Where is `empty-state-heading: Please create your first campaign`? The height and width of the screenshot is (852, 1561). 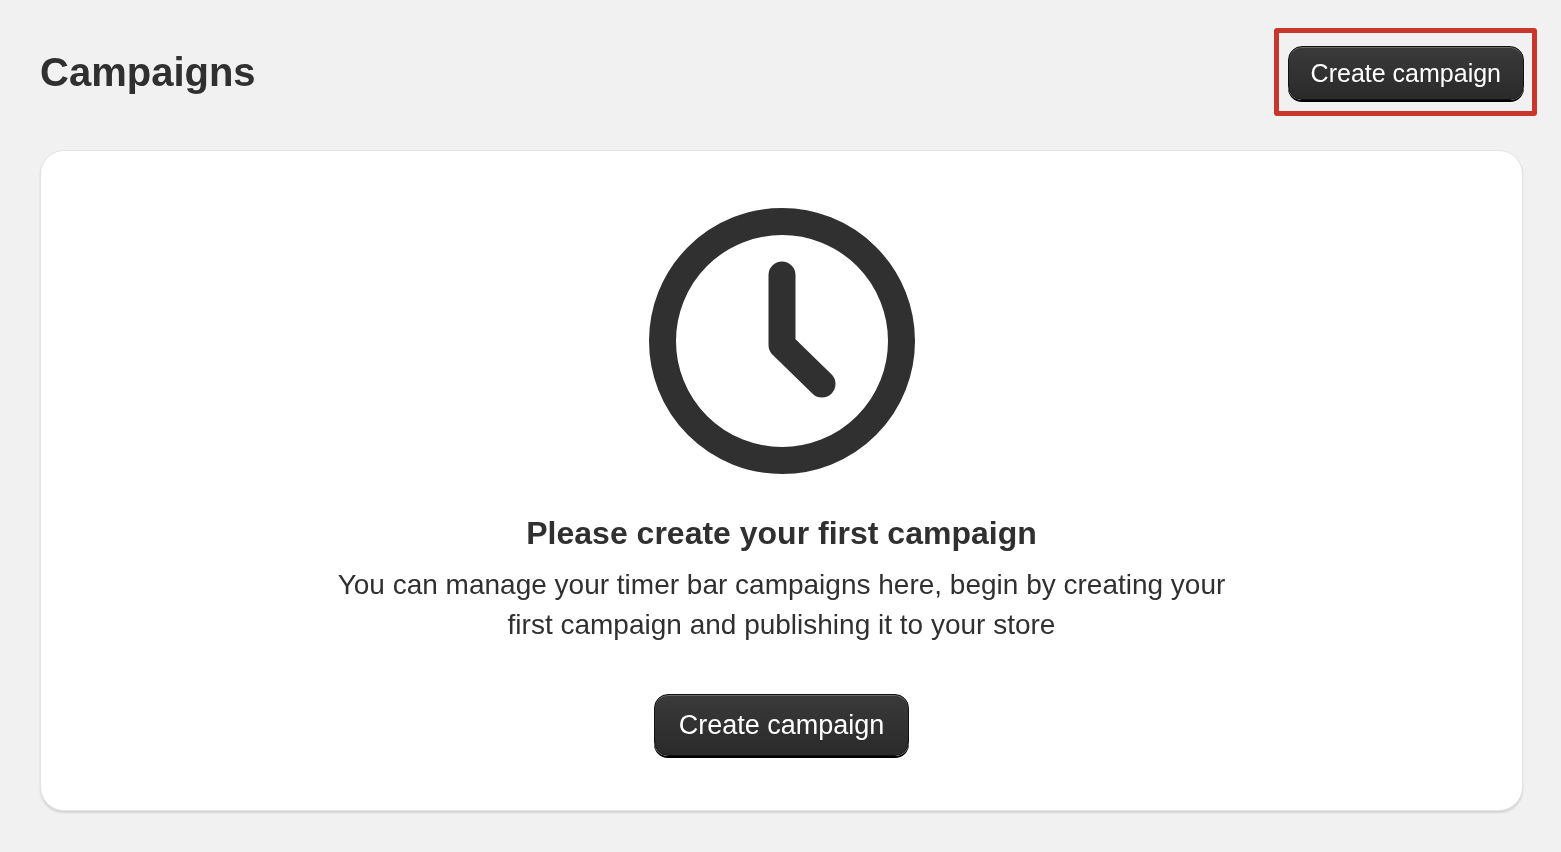 empty-state-heading: Please create your first campaign is located at coordinates (781, 533).